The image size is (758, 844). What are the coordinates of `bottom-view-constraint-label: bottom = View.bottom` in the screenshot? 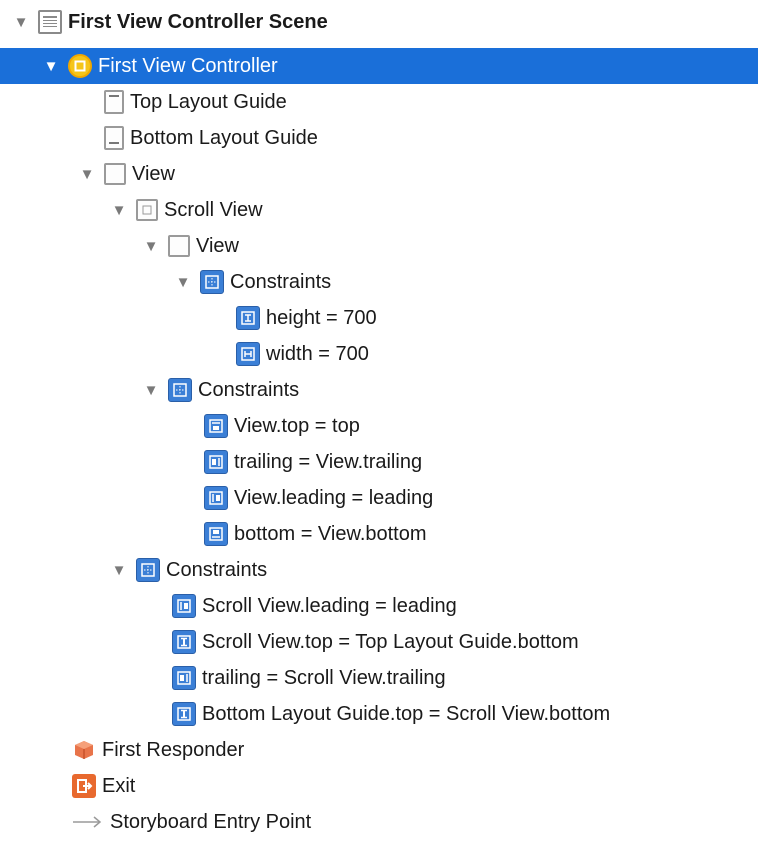 It's located at (330, 534).